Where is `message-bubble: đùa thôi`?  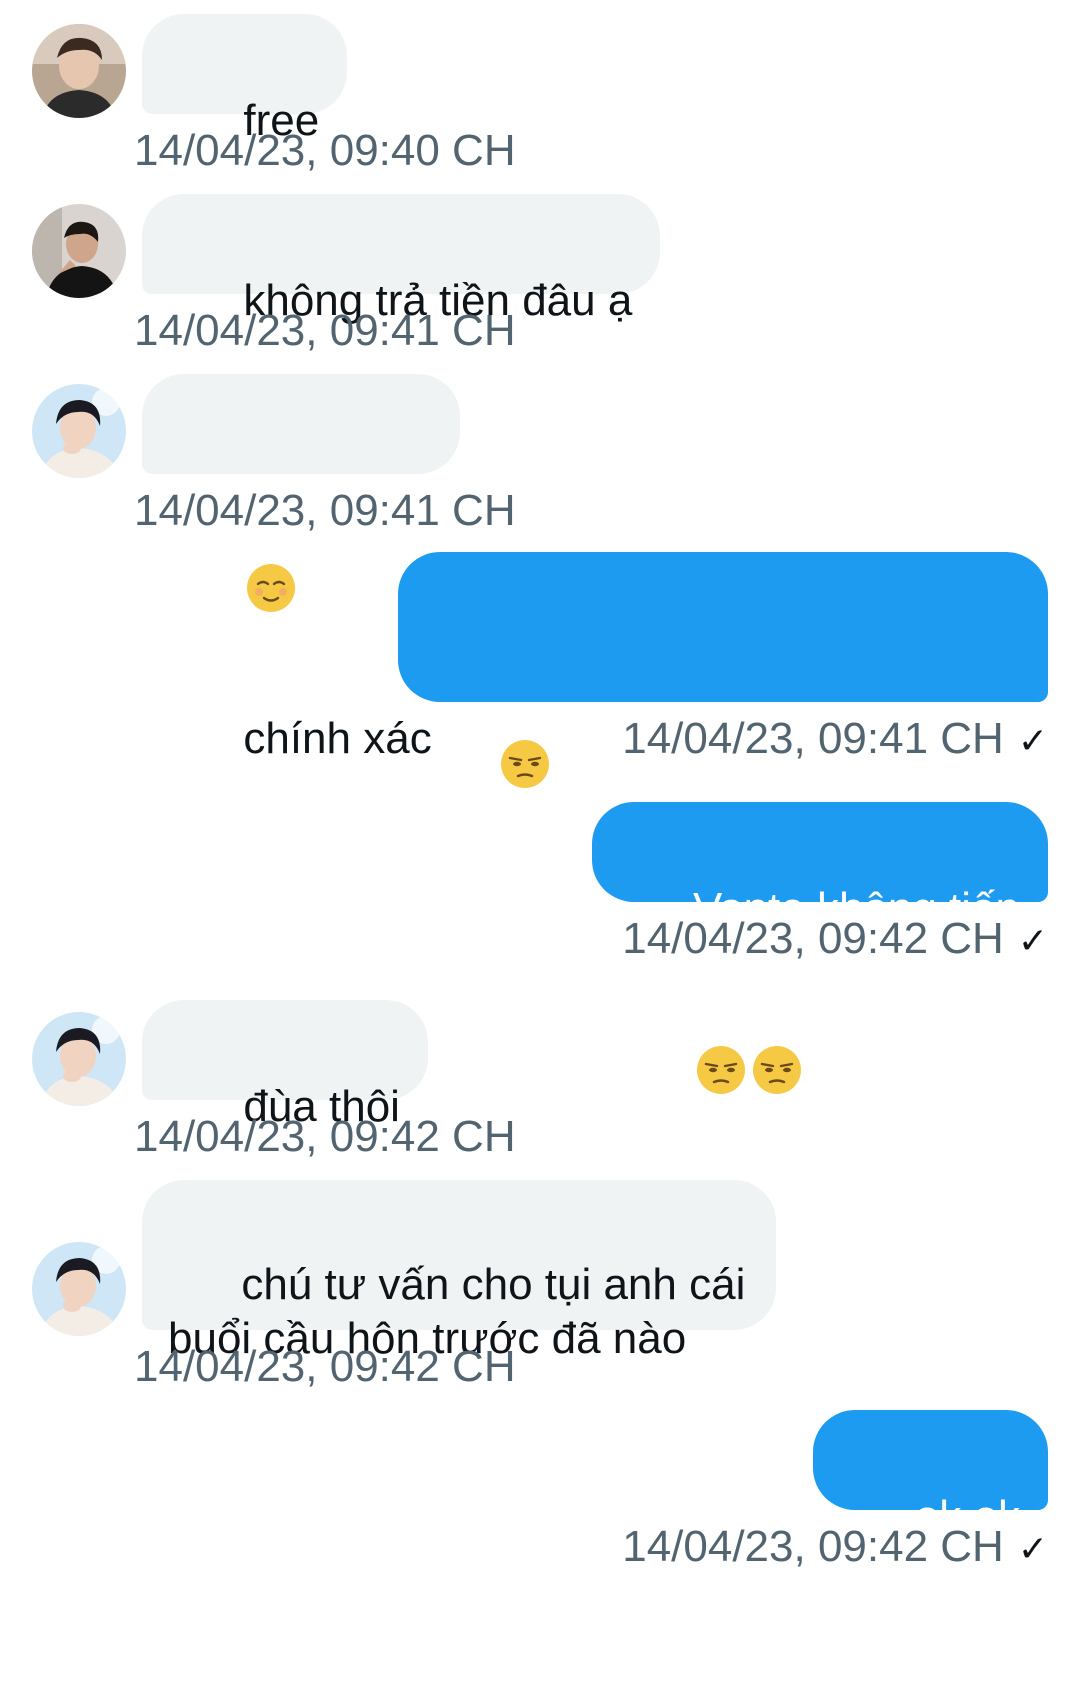 message-bubble: đùa thôi is located at coordinates (285, 1065).